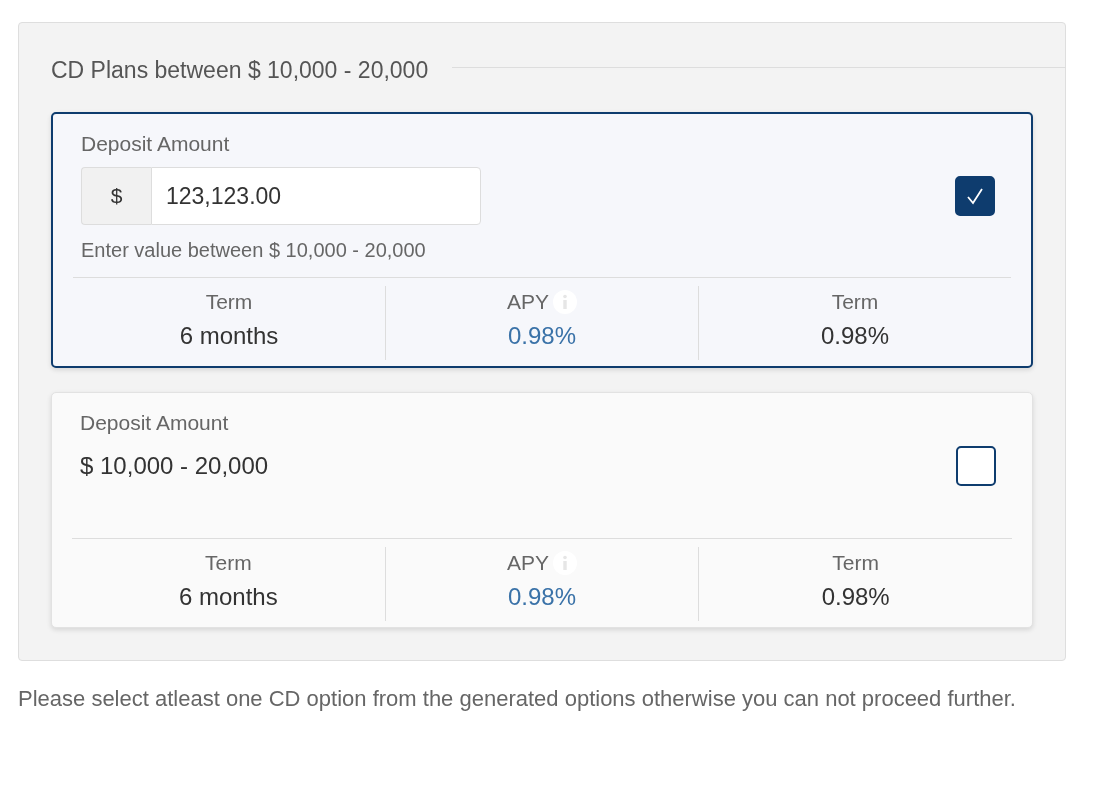 This screenshot has width=1102, height=798. What do you see at coordinates (116, 196) in the screenshot?
I see `currency-addon: $` at bounding box center [116, 196].